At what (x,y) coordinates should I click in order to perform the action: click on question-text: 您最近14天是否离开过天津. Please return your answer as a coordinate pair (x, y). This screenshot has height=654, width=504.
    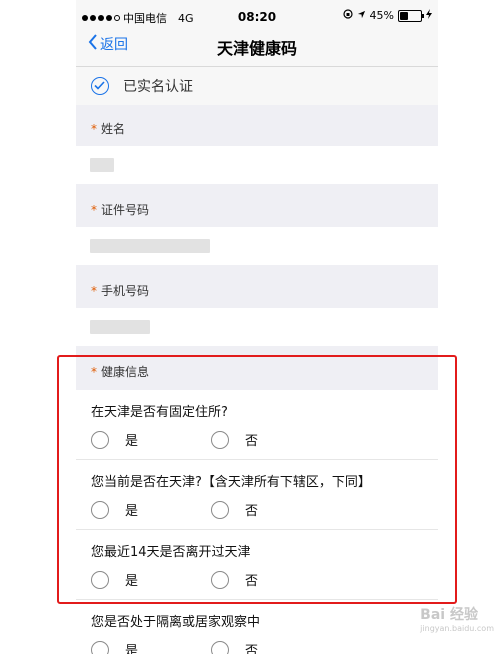
    Looking at the image, I should click on (171, 552).